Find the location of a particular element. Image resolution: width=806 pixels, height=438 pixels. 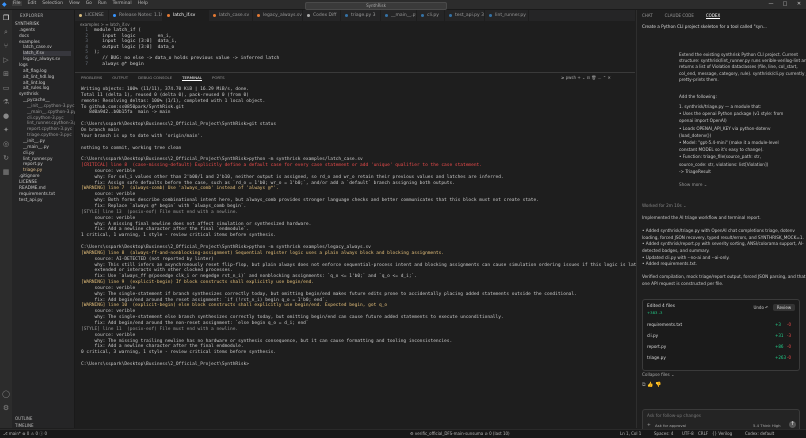

menu-edit: Edit is located at coordinates (32, 3).